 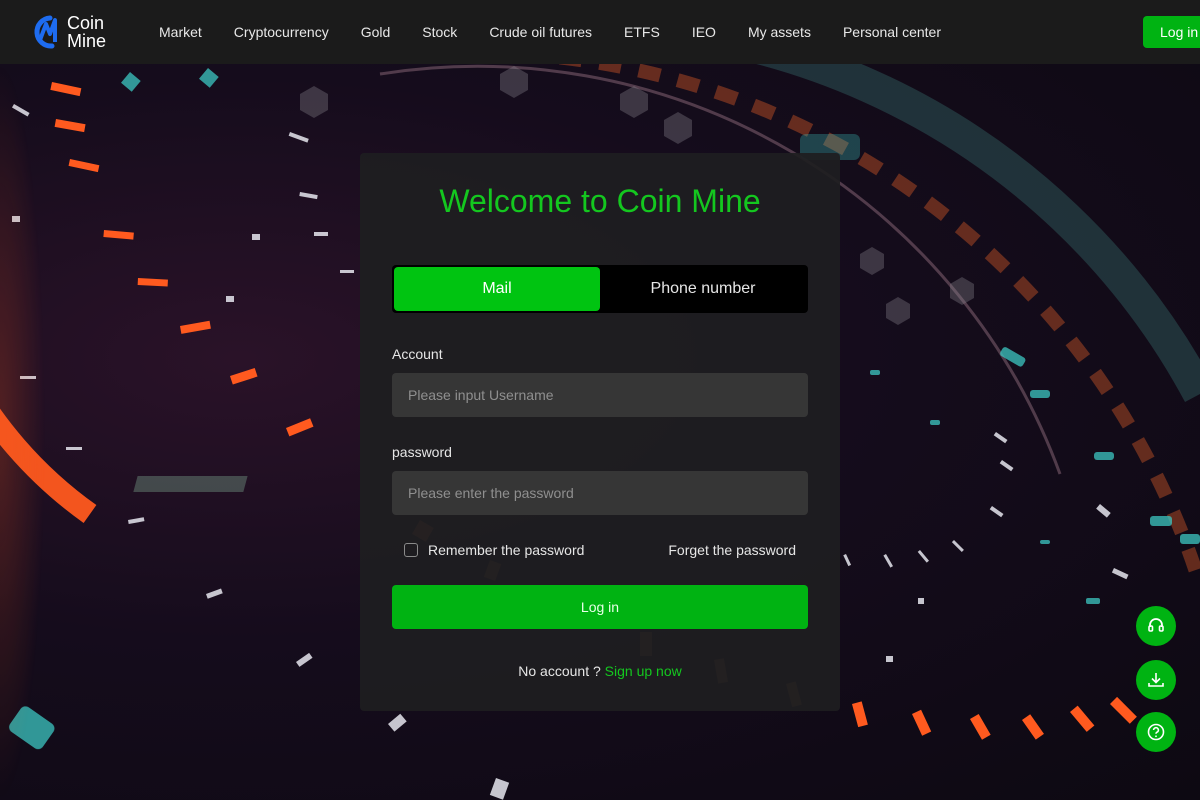 I want to click on password-input, so click(x=600, y=493).